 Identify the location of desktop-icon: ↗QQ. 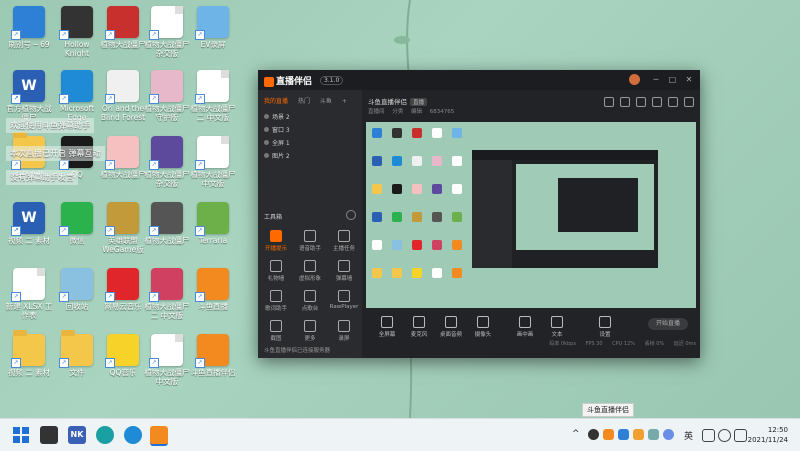
(77, 166).